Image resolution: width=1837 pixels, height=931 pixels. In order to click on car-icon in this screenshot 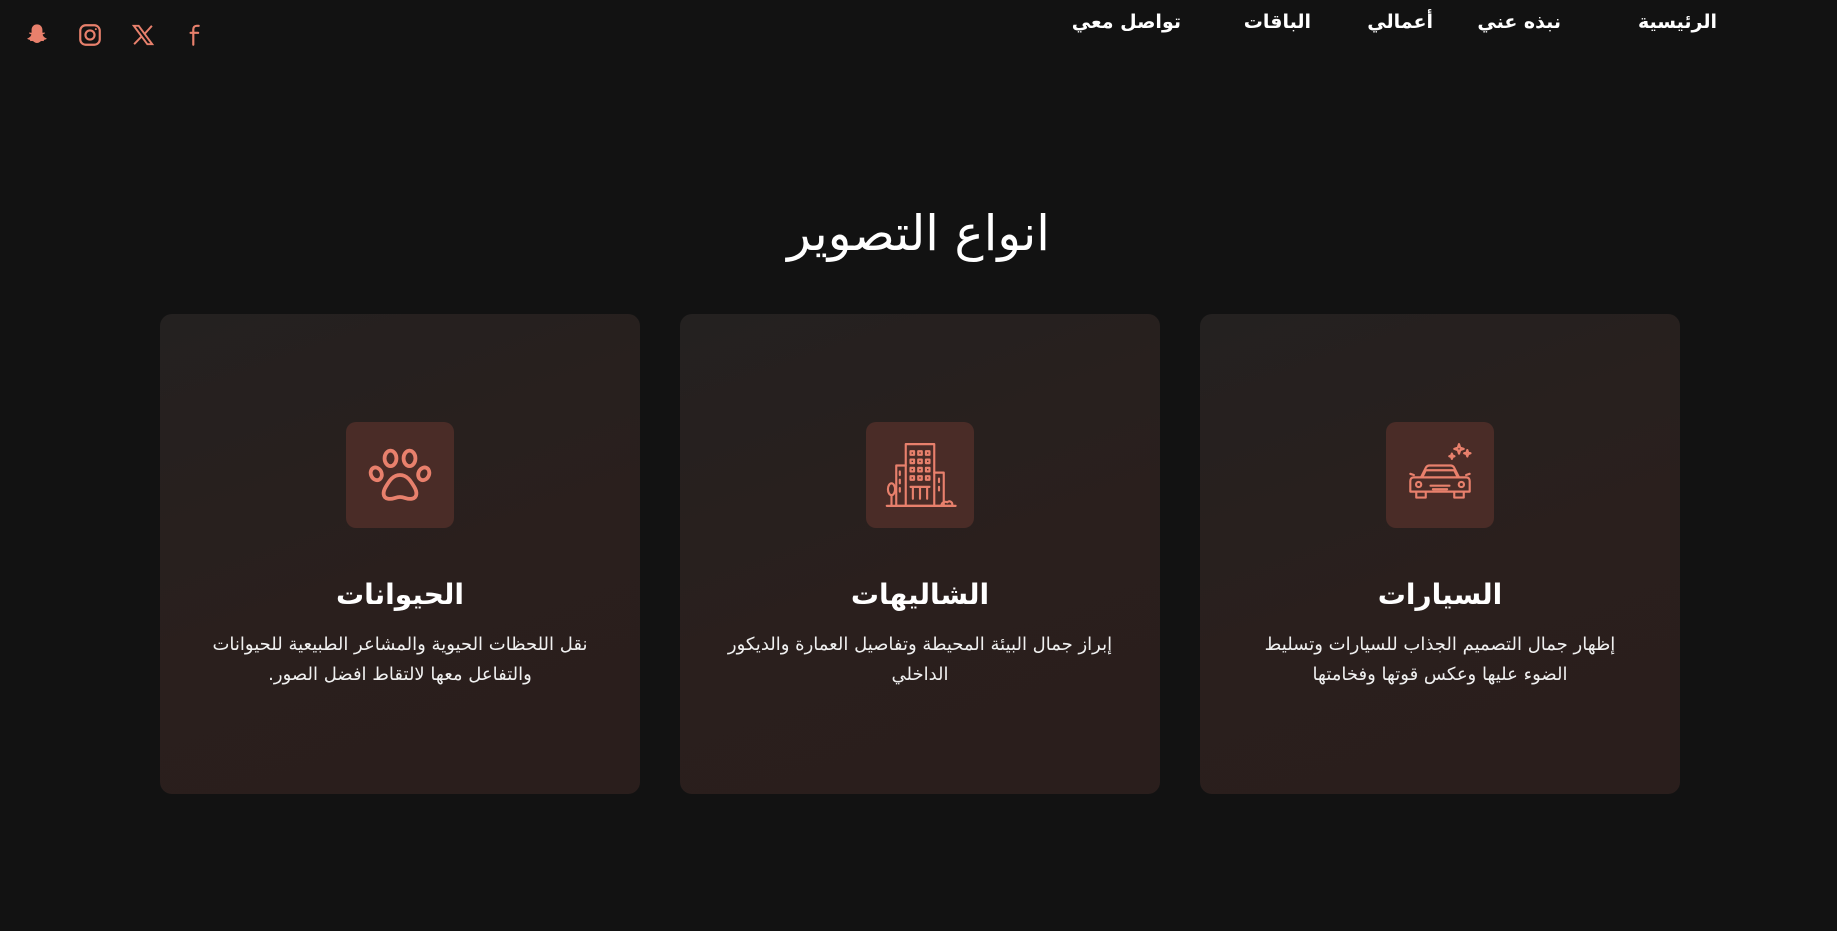, I will do `click(1440, 471)`.